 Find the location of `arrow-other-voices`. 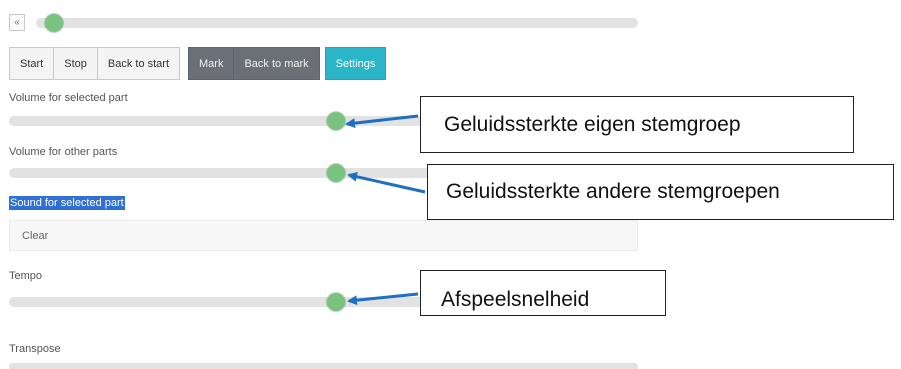

arrow-other-voices is located at coordinates (386, 182).